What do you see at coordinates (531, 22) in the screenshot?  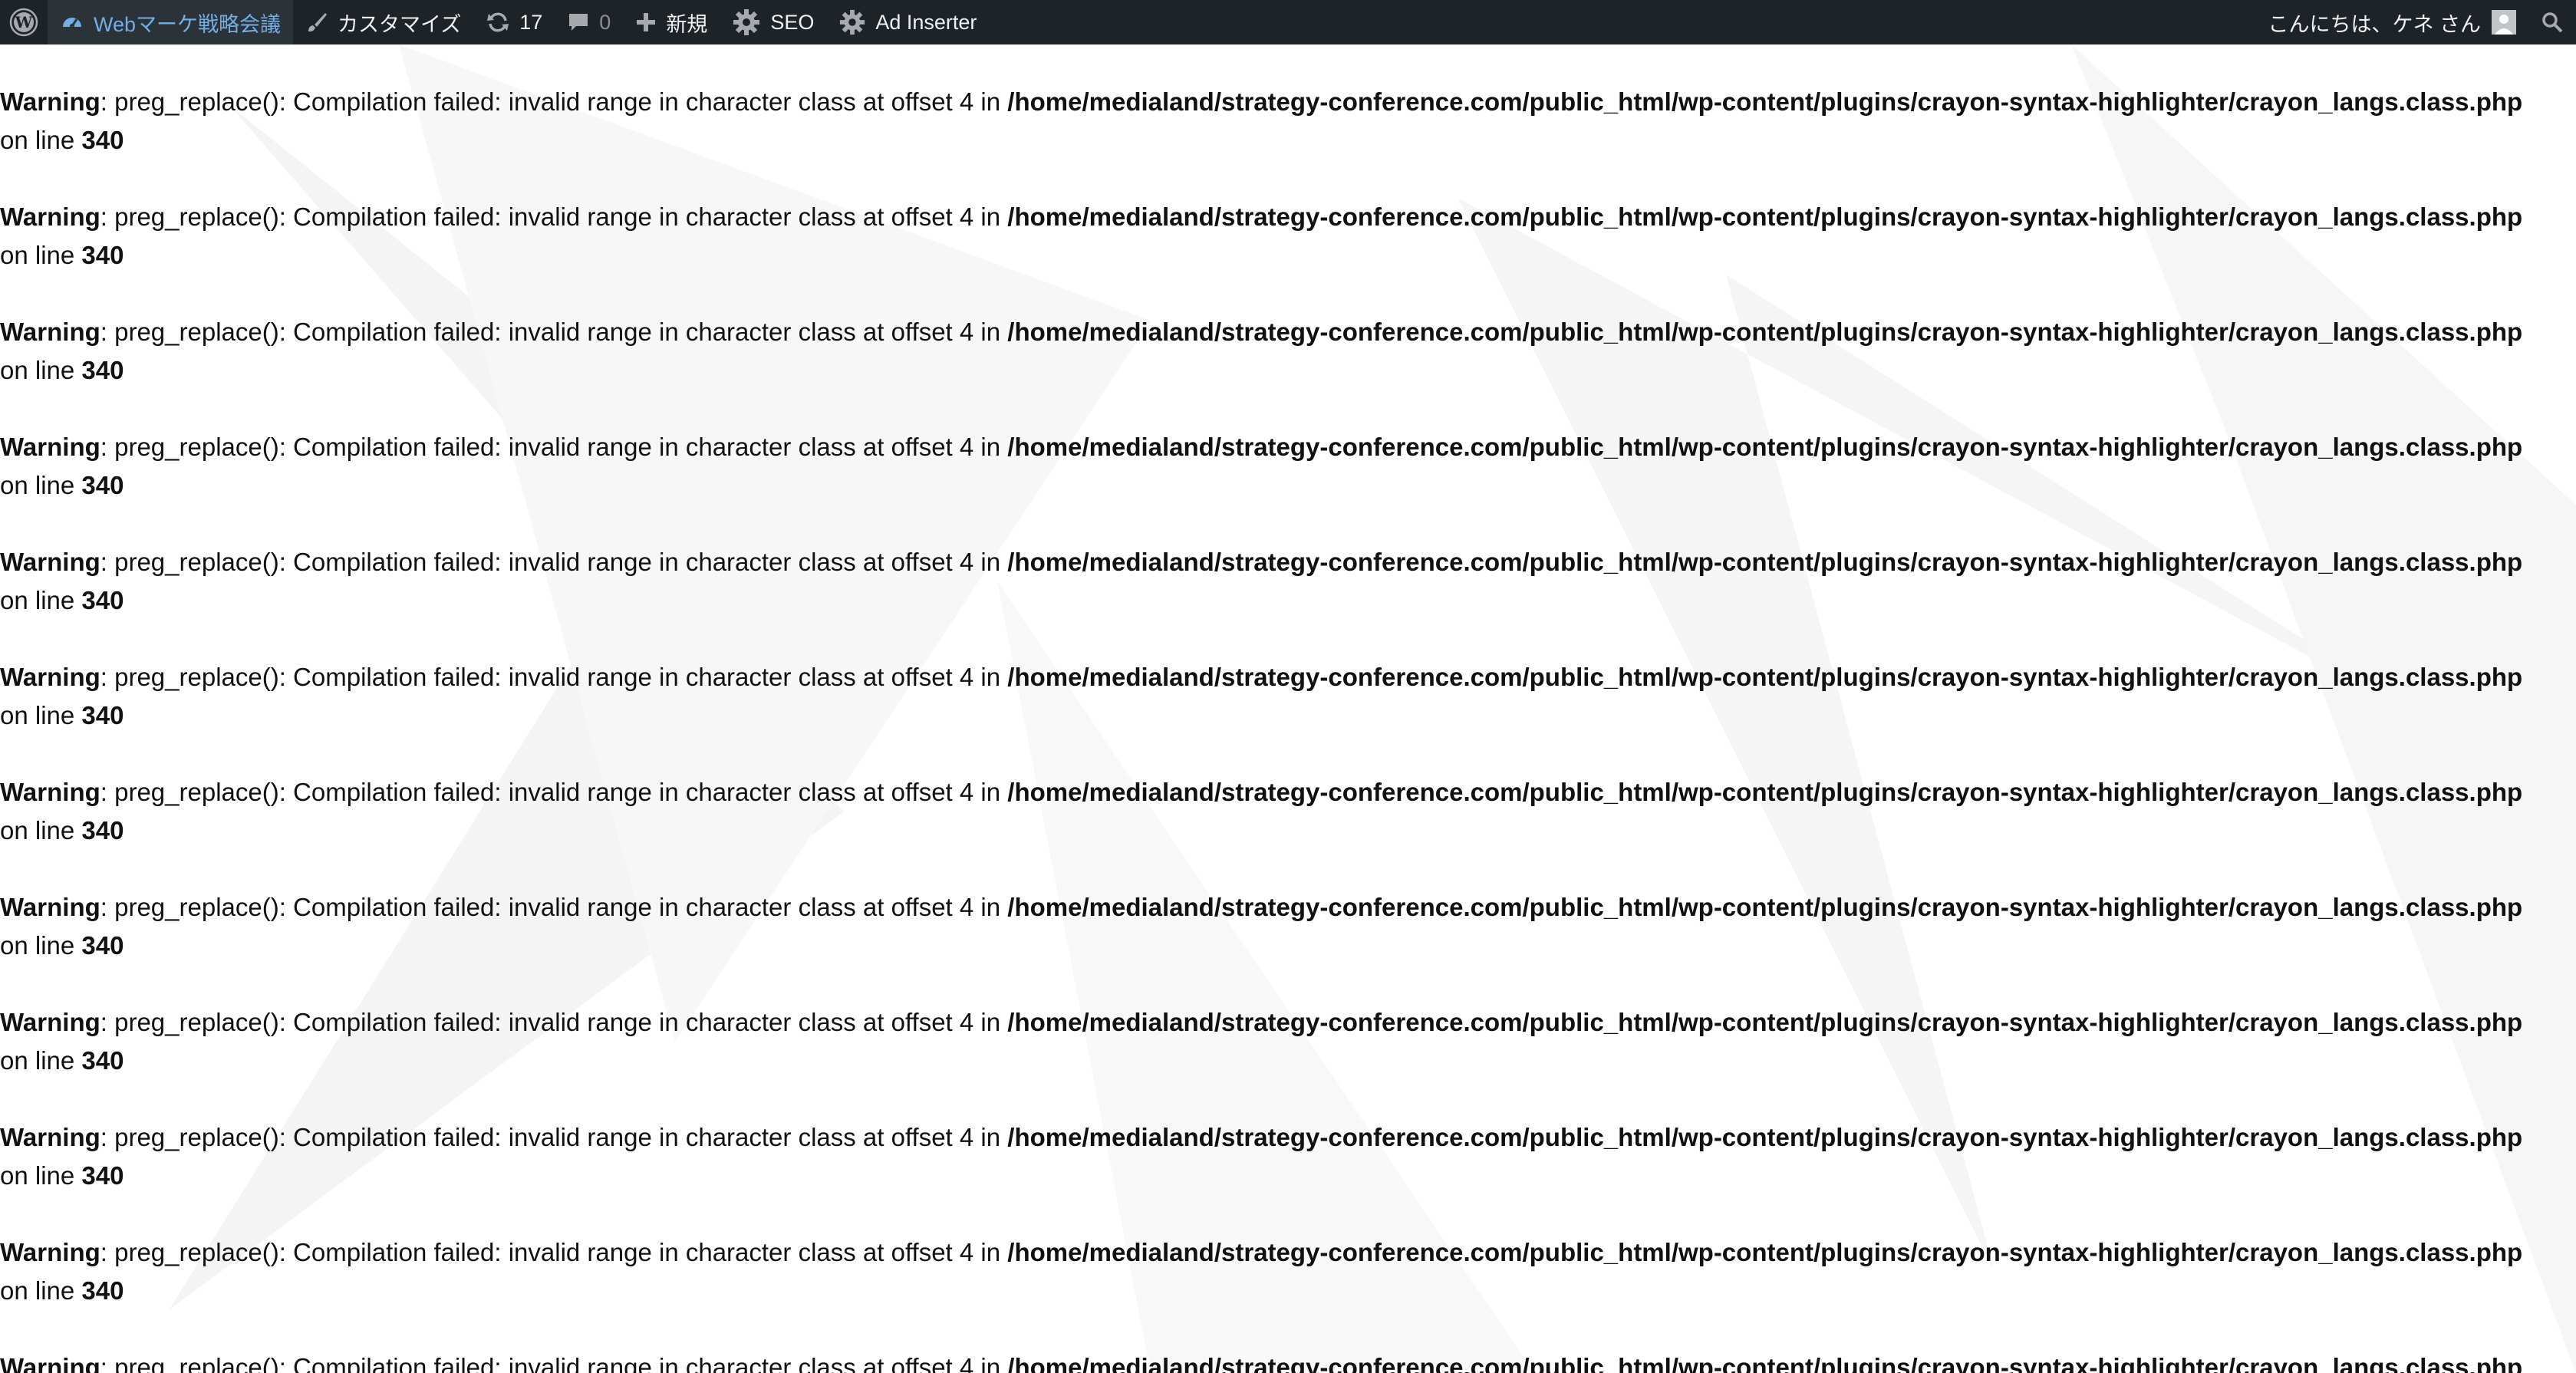 I see `updates-count: 17` at bounding box center [531, 22].